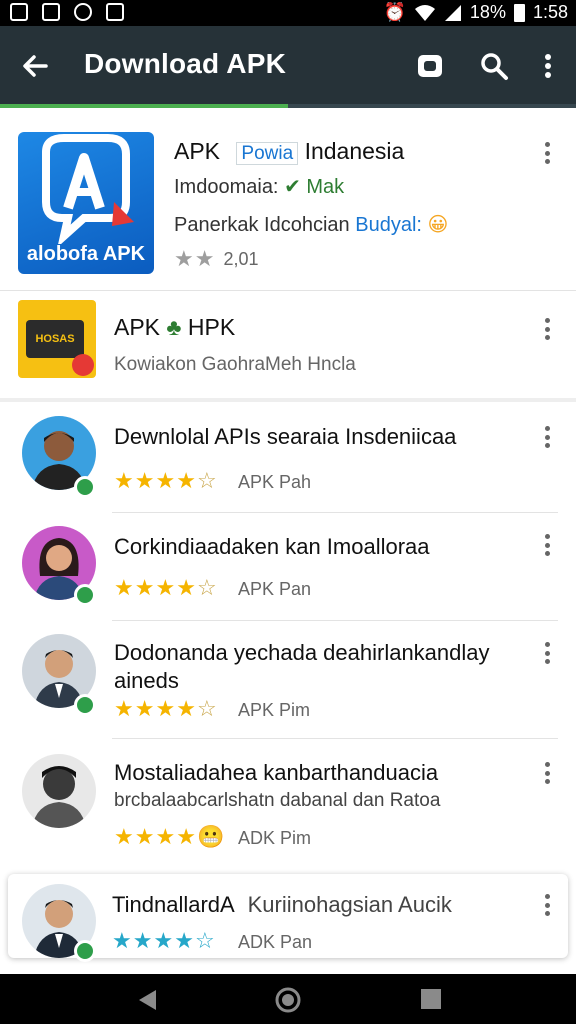  What do you see at coordinates (147, 1000) in the screenshot?
I see `nav-back-icon` at bounding box center [147, 1000].